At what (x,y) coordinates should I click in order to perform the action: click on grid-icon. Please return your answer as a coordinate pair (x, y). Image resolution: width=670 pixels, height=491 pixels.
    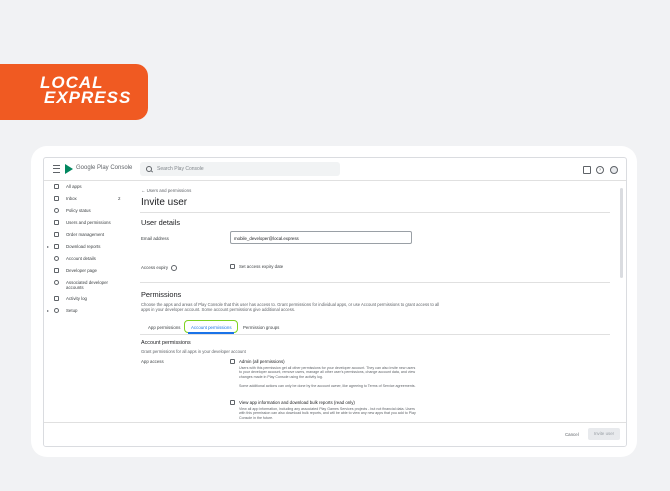
    Looking at the image, I should click on (56, 186).